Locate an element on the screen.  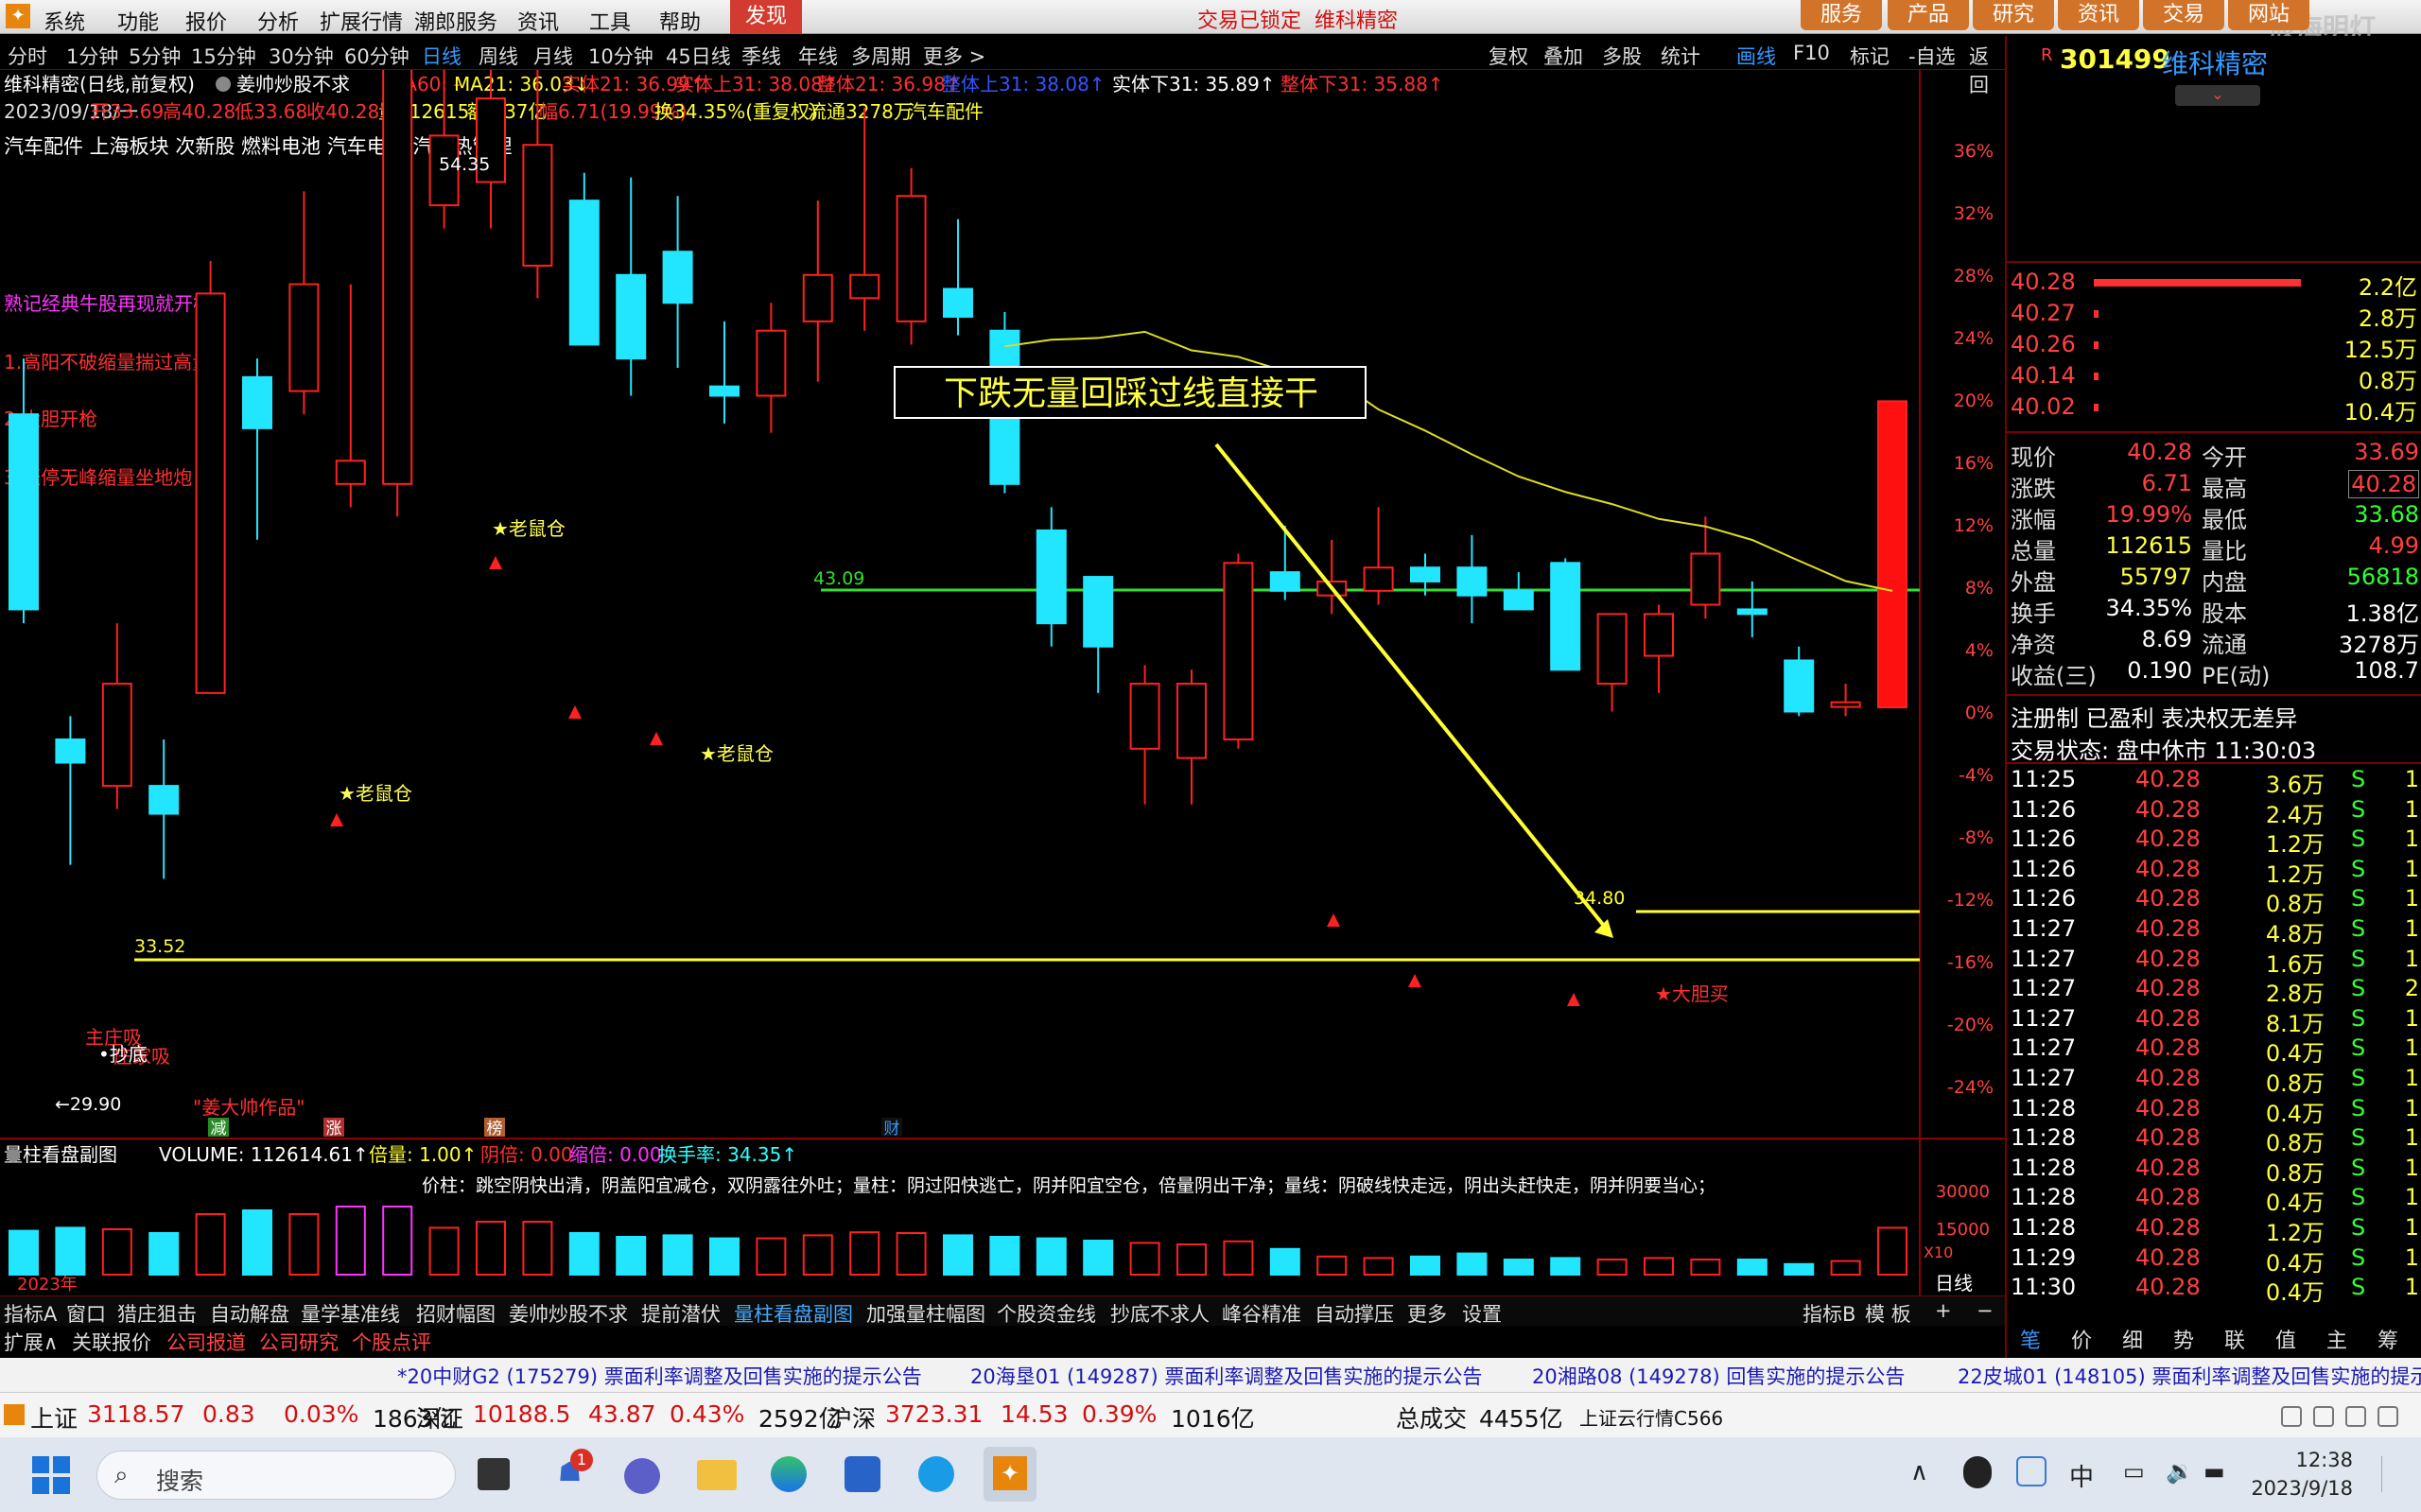
menu-item: 系统 is located at coordinates (64, 21).